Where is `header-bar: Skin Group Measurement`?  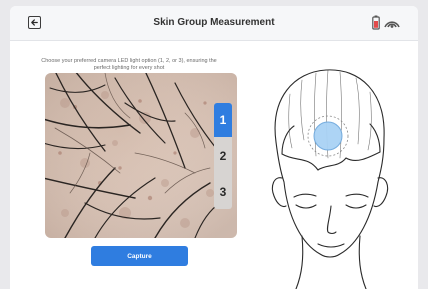 header-bar: Skin Group Measurement is located at coordinates (214, 23).